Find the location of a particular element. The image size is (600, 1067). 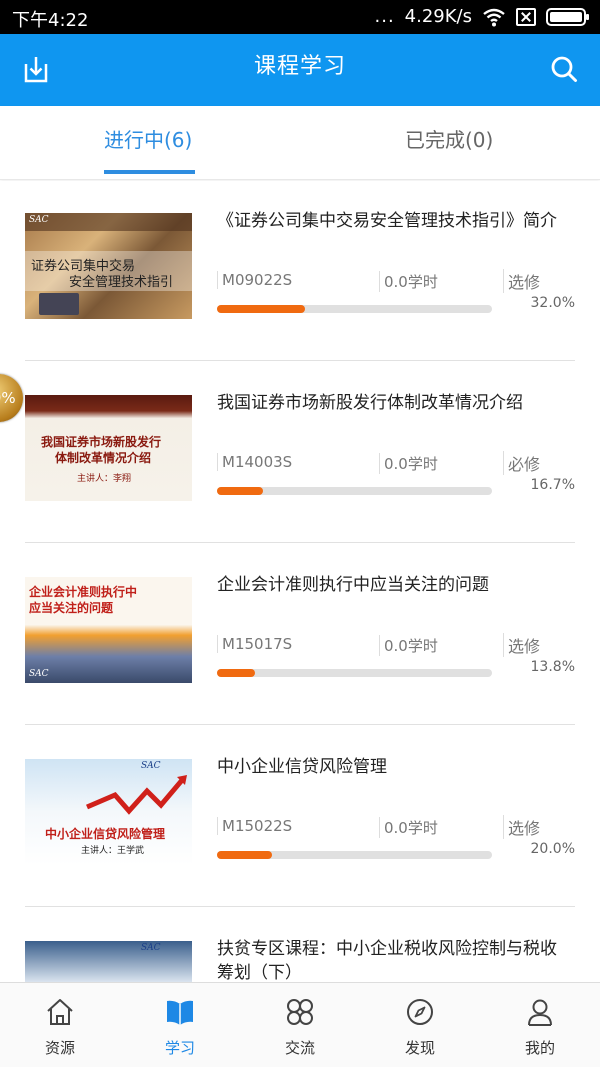

grid-icon is located at coordinates (300, 1012).